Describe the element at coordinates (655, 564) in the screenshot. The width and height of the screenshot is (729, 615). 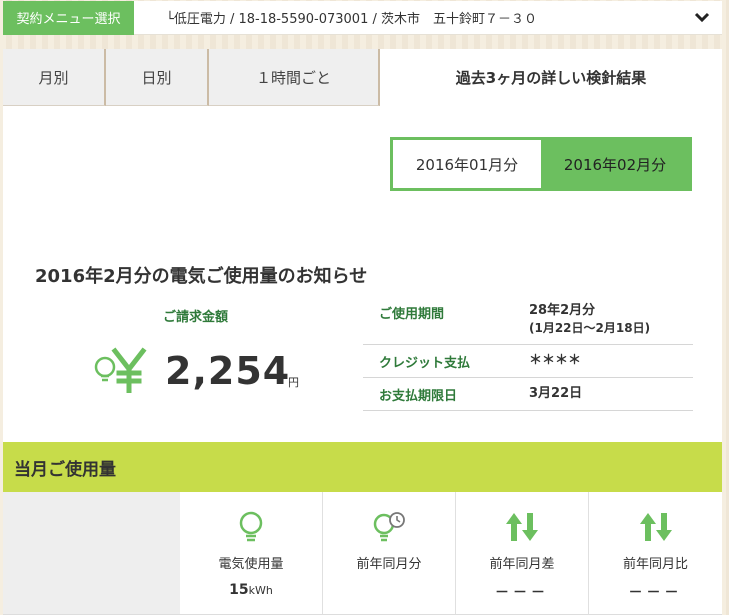
I see `usage-label-ratio: 前年同月比` at that location.